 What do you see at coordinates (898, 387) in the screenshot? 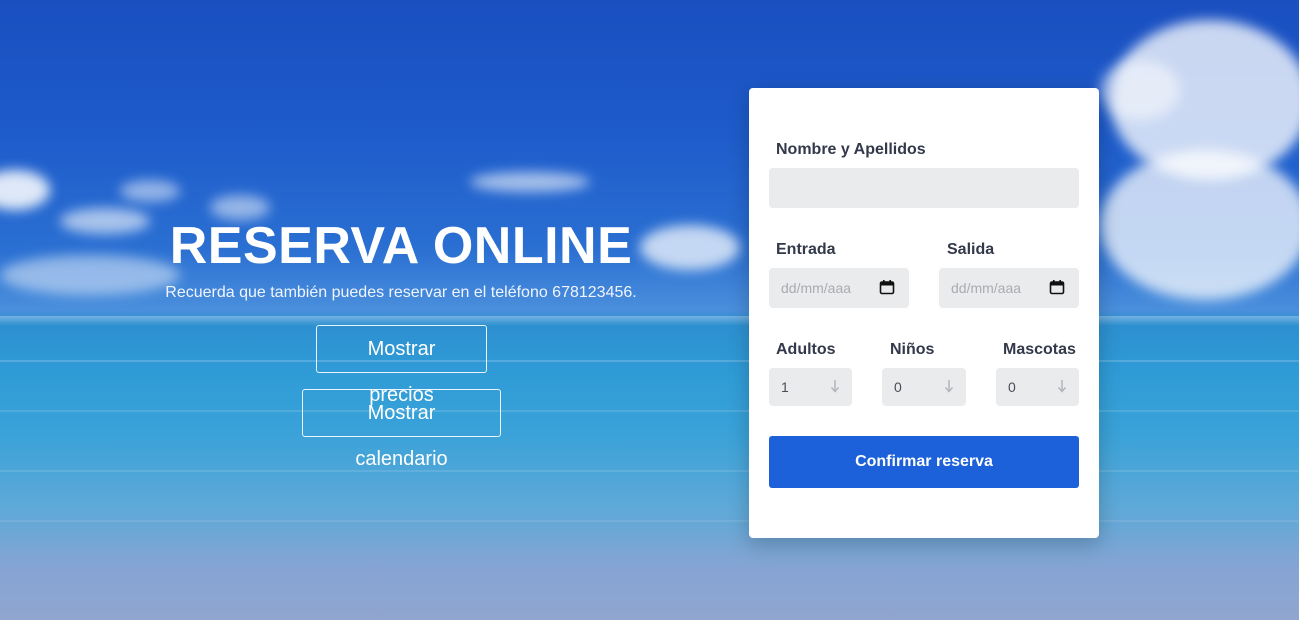
I see `children-value: 0` at bounding box center [898, 387].